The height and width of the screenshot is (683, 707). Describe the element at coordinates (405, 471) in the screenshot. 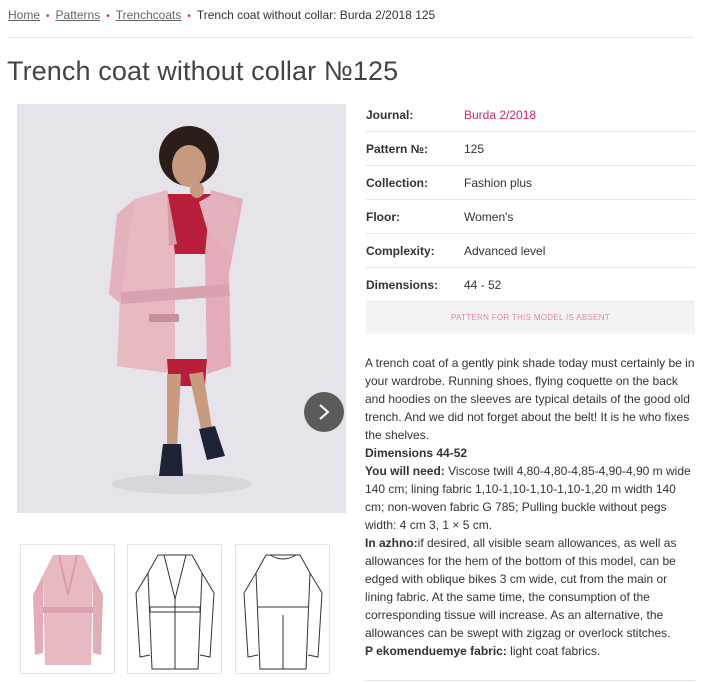

I see `you-will-need-label: You will need:` at that location.